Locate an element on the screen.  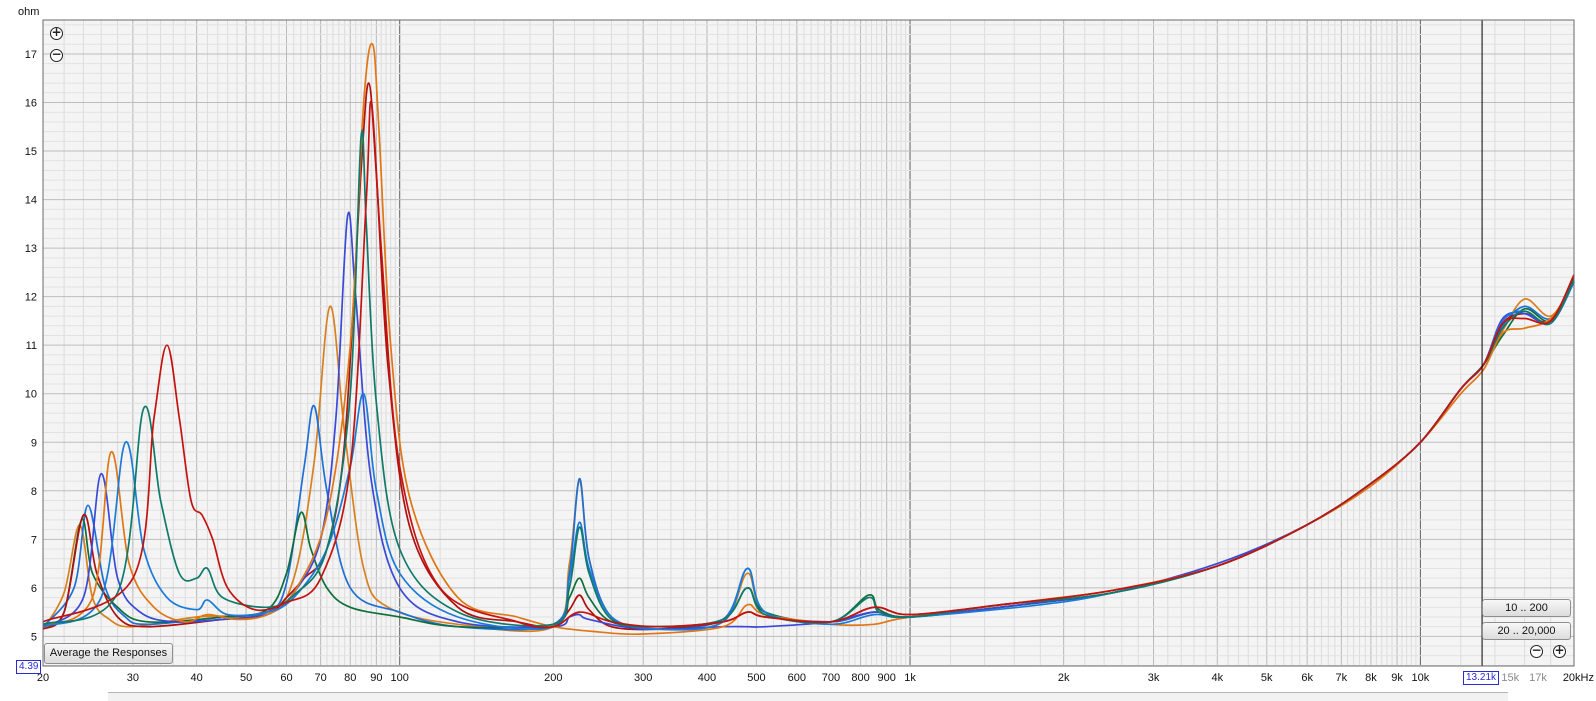
range-20-20000-button: 20 .. 20,000 is located at coordinates (1526, 631).